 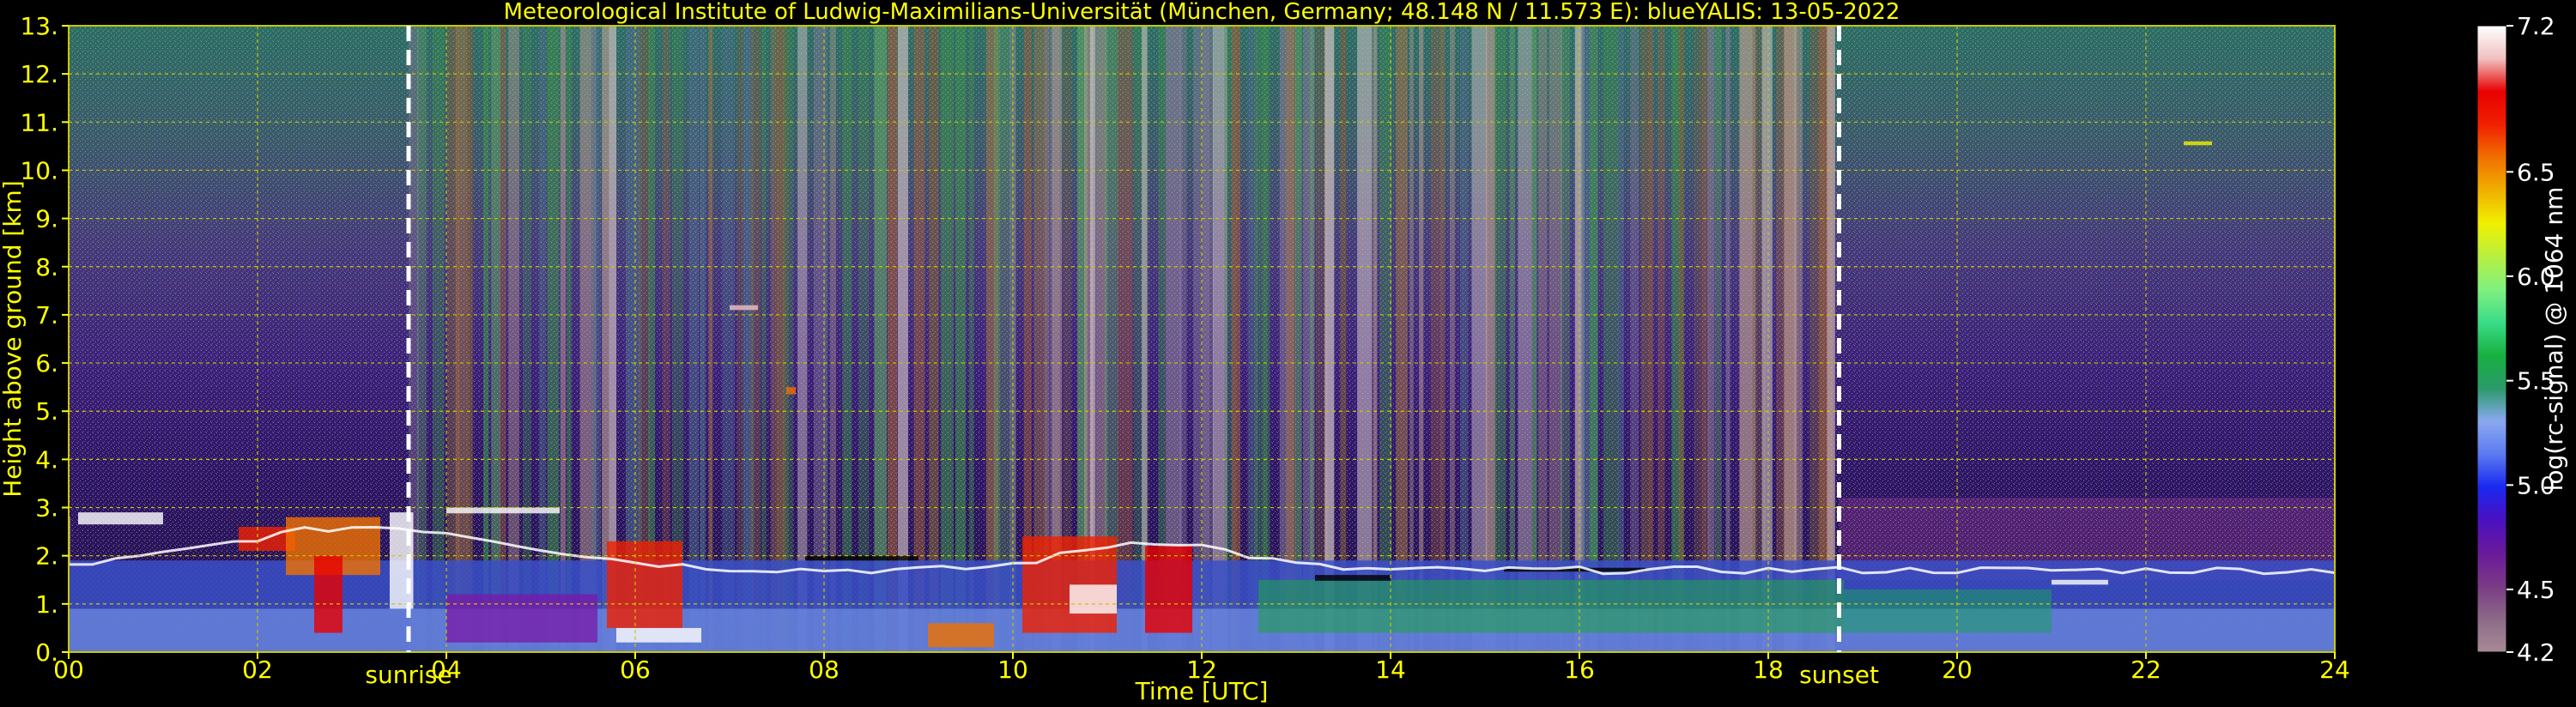 What do you see at coordinates (2536, 26) in the screenshot?
I see `colorbar-tick-label: 7.2` at bounding box center [2536, 26].